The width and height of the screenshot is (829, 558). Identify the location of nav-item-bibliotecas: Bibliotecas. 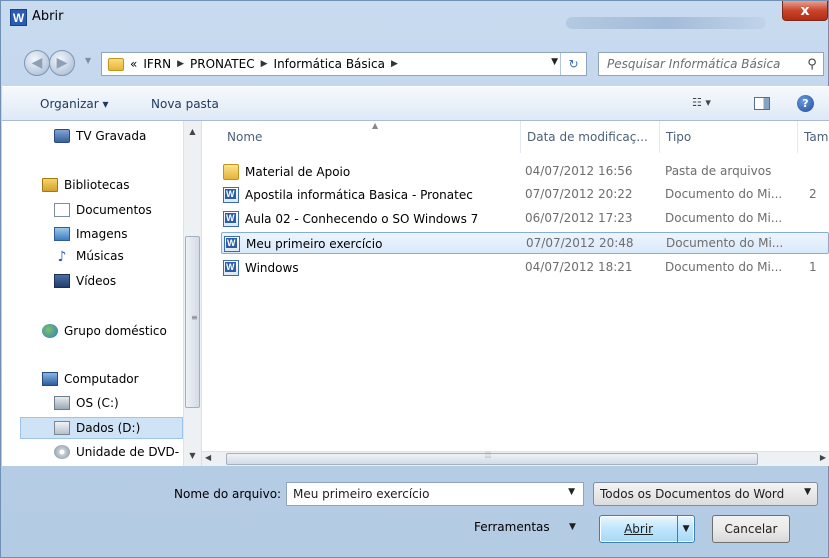
(85, 185).